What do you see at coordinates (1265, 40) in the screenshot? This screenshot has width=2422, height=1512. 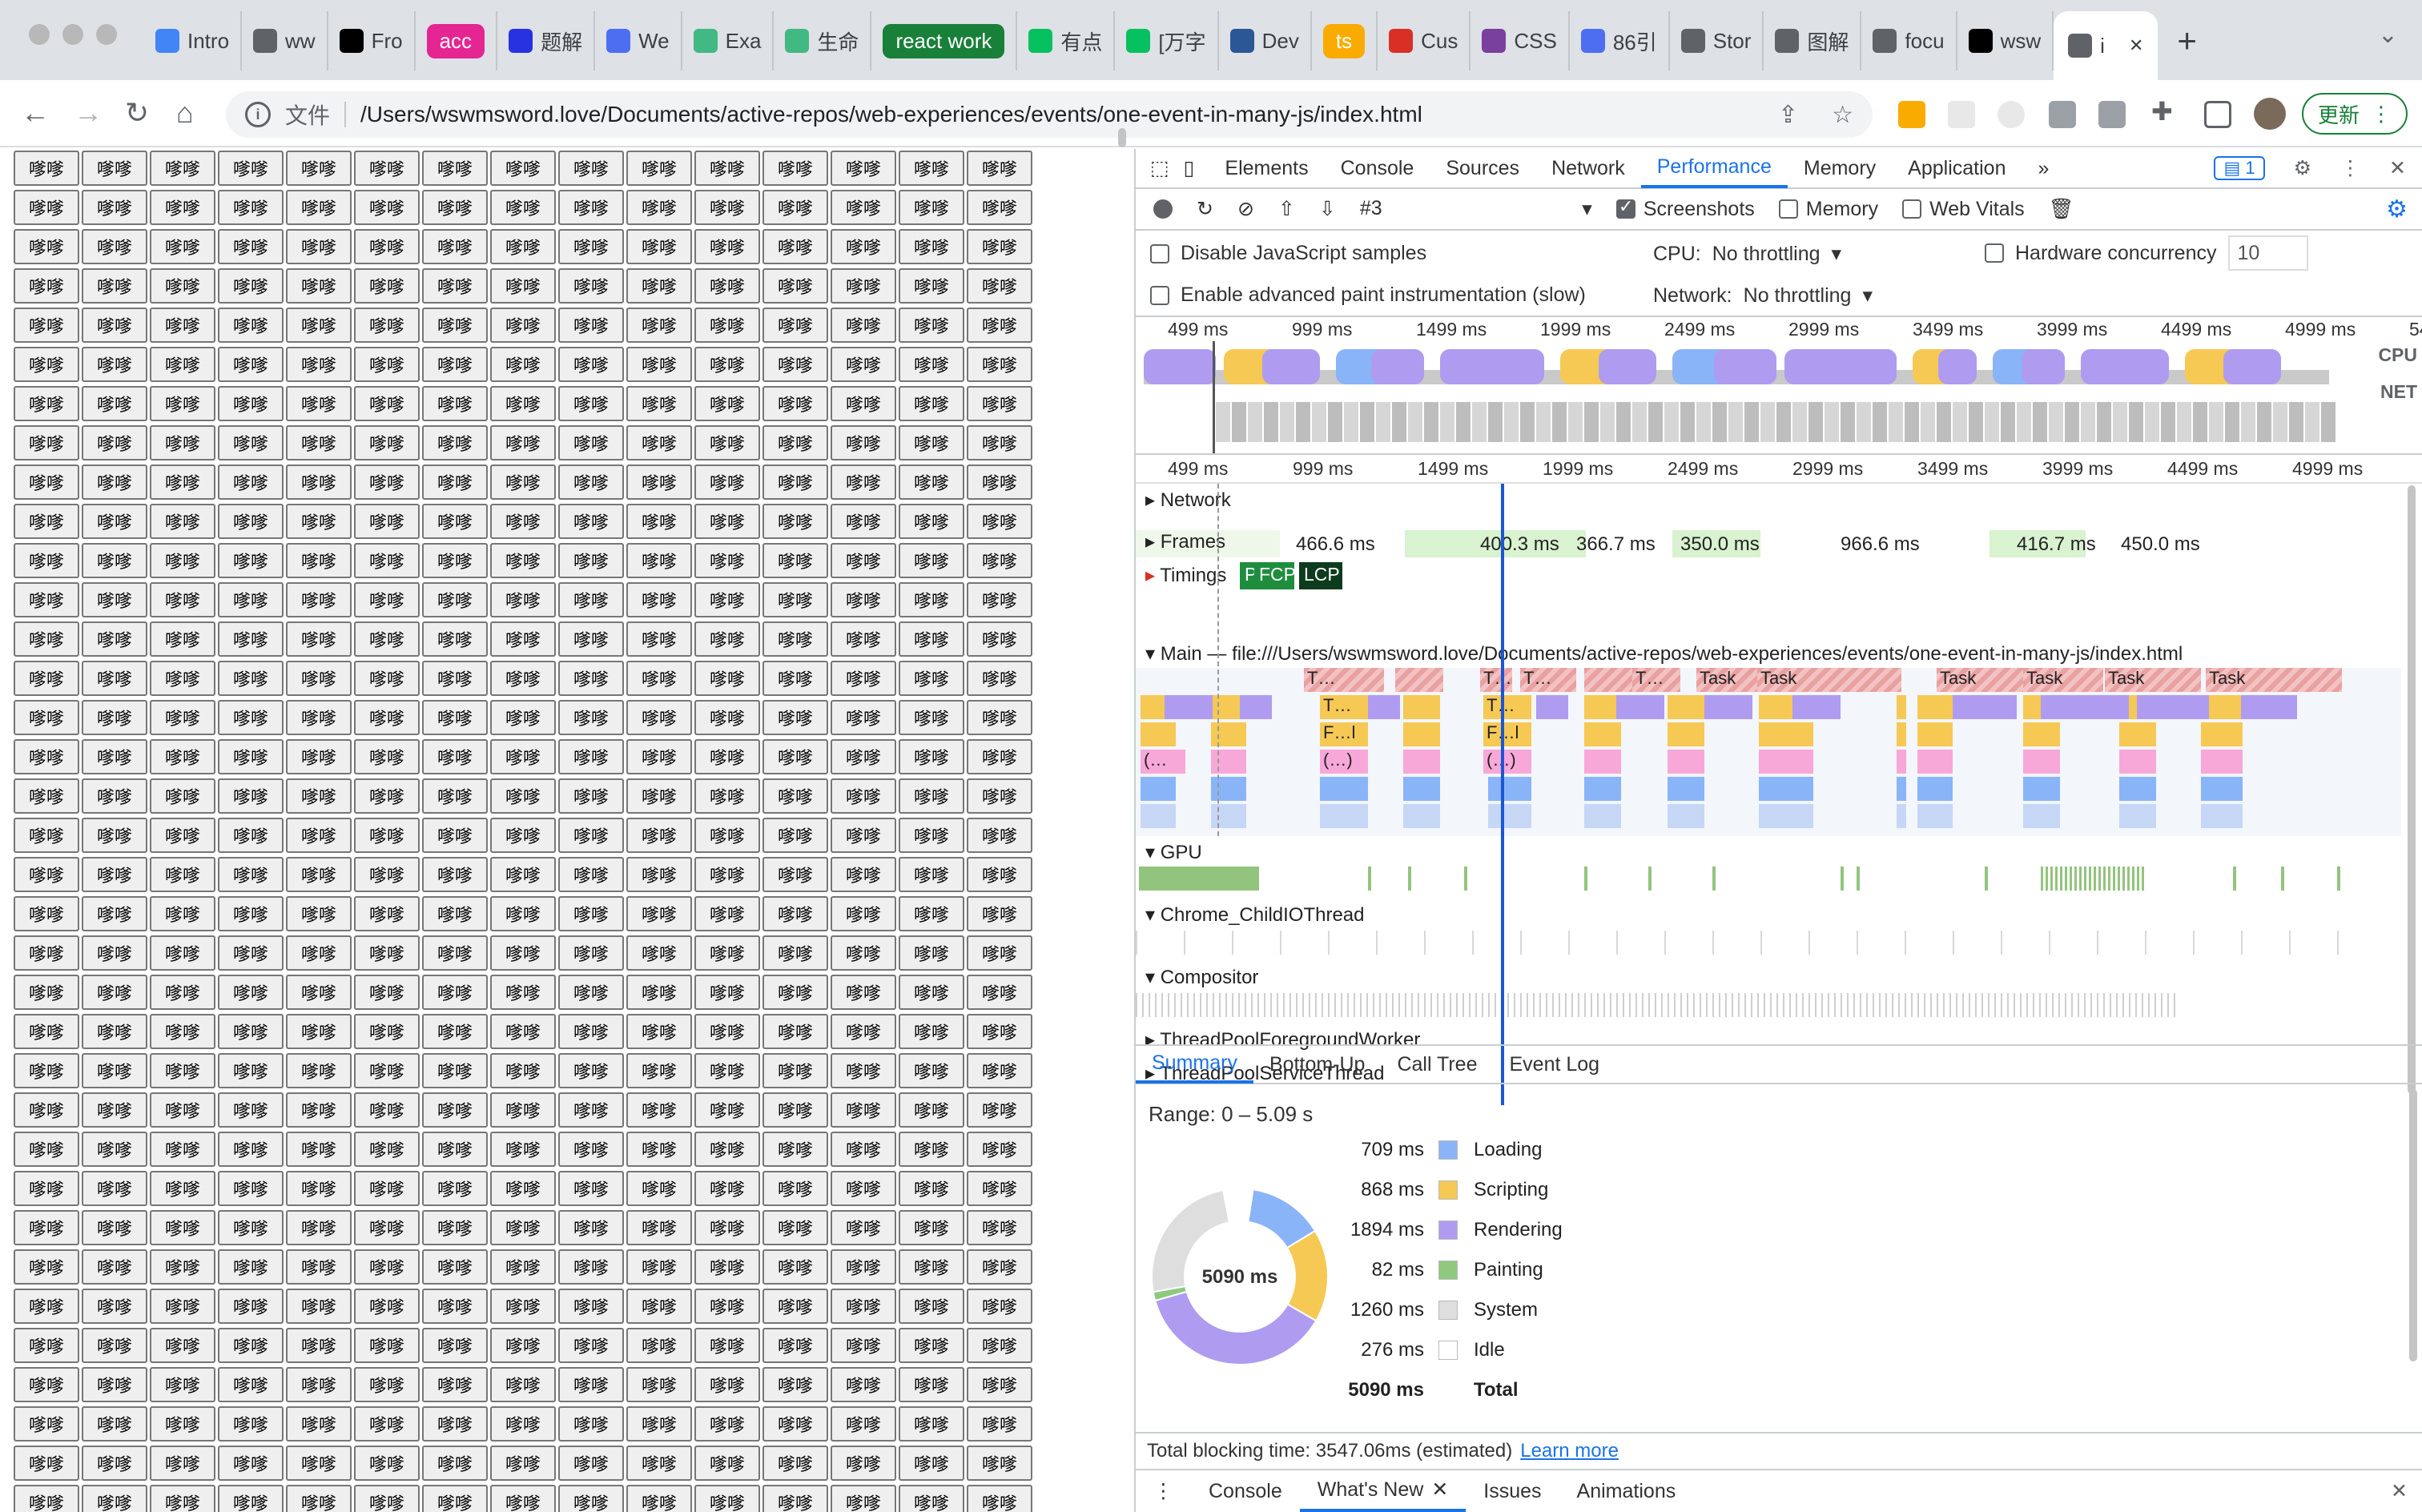 I see `browser-tab: Dev` at bounding box center [1265, 40].